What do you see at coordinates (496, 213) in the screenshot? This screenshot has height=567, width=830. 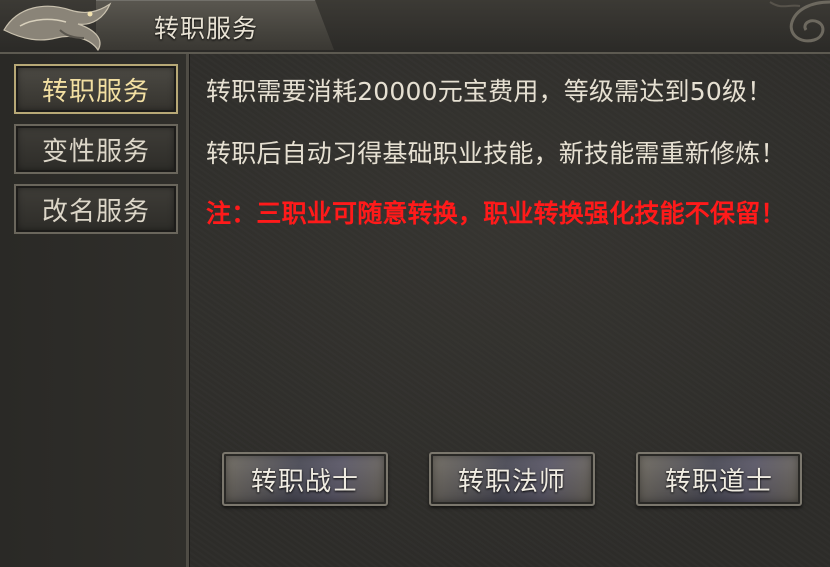 I see `warning-note-text: 注：三职业可随意转换，职业转换强化技能不保留！` at bounding box center [496, 213].